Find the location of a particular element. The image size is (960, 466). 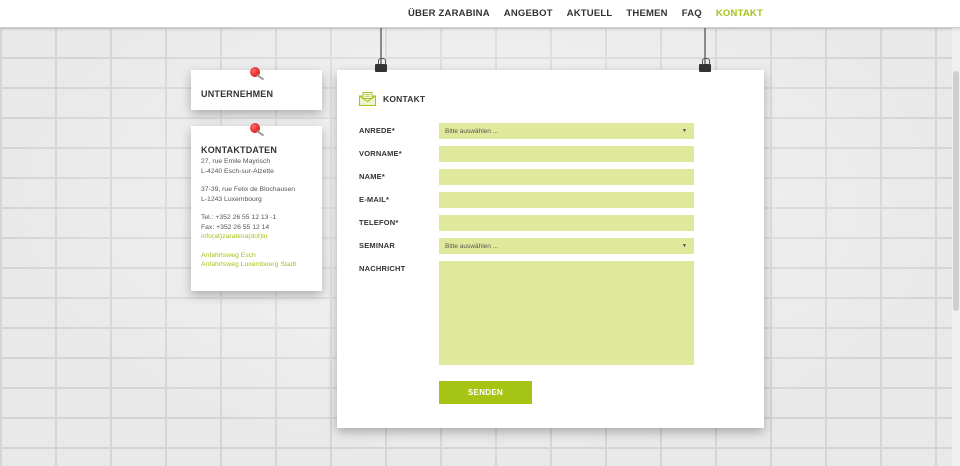

senden-button: SENDEN is located at coordinates (485, 392).